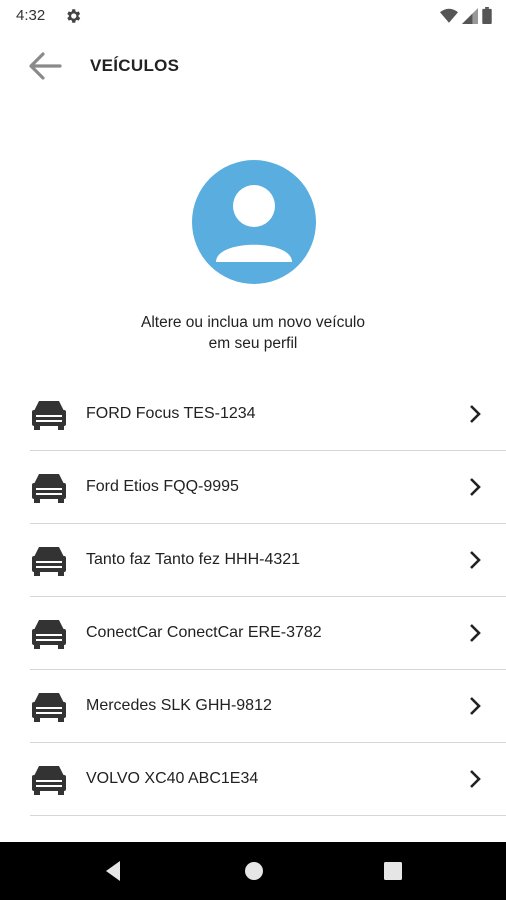 This screenshot has height=900, width=506. I want to click on back-arrow-icon, so click(45, 66).